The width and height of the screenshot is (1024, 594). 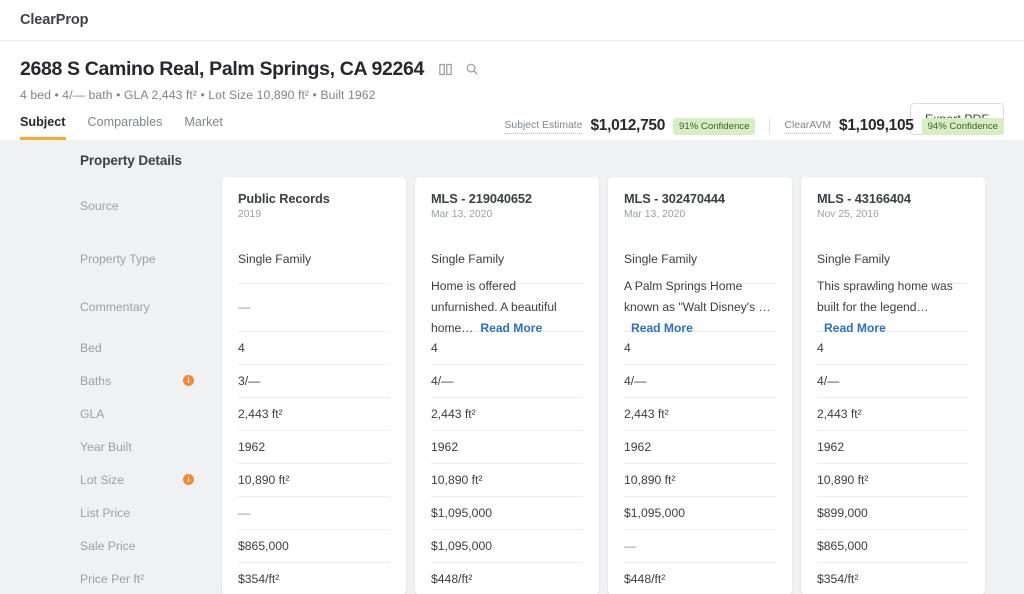 What do you see at coordinates (125, 127) in the screenshot?
I see `tab-comparables: Comparables` at bounding box center [125, 127].